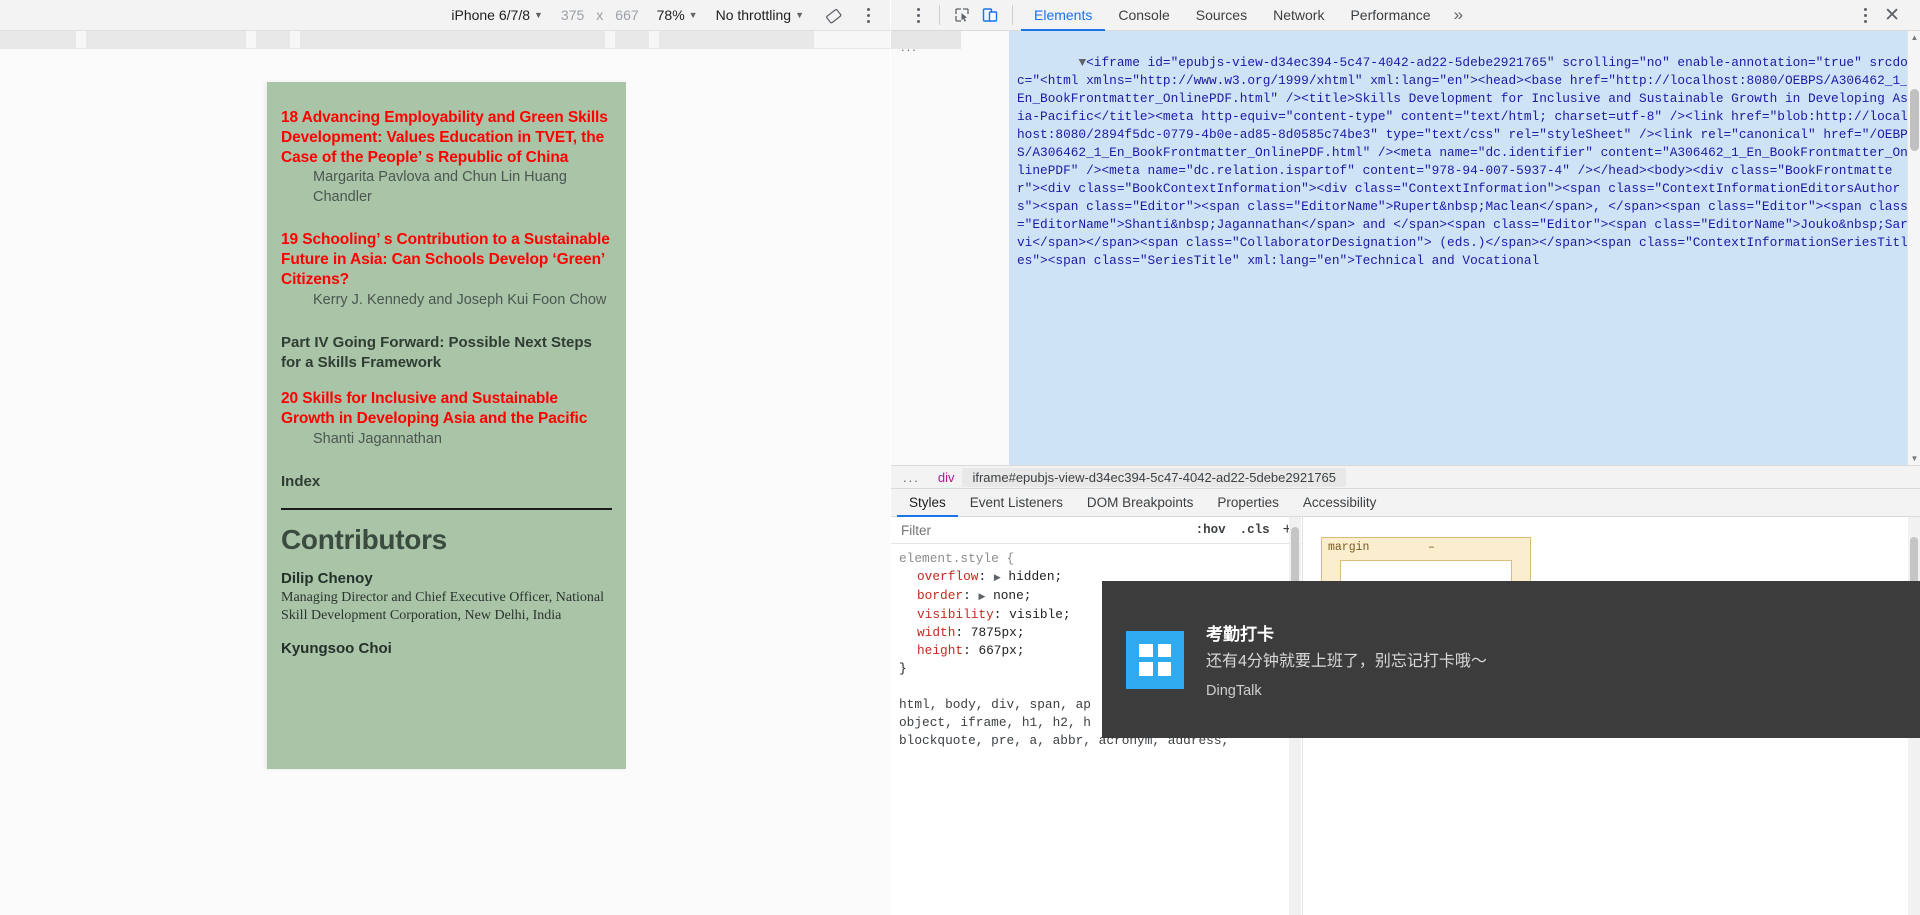  I want to click on notification-text-block: 考勤打卡 还有4分钟就要上班了，别忘记打卡哦～ DingTalk, so click(1346, 659).